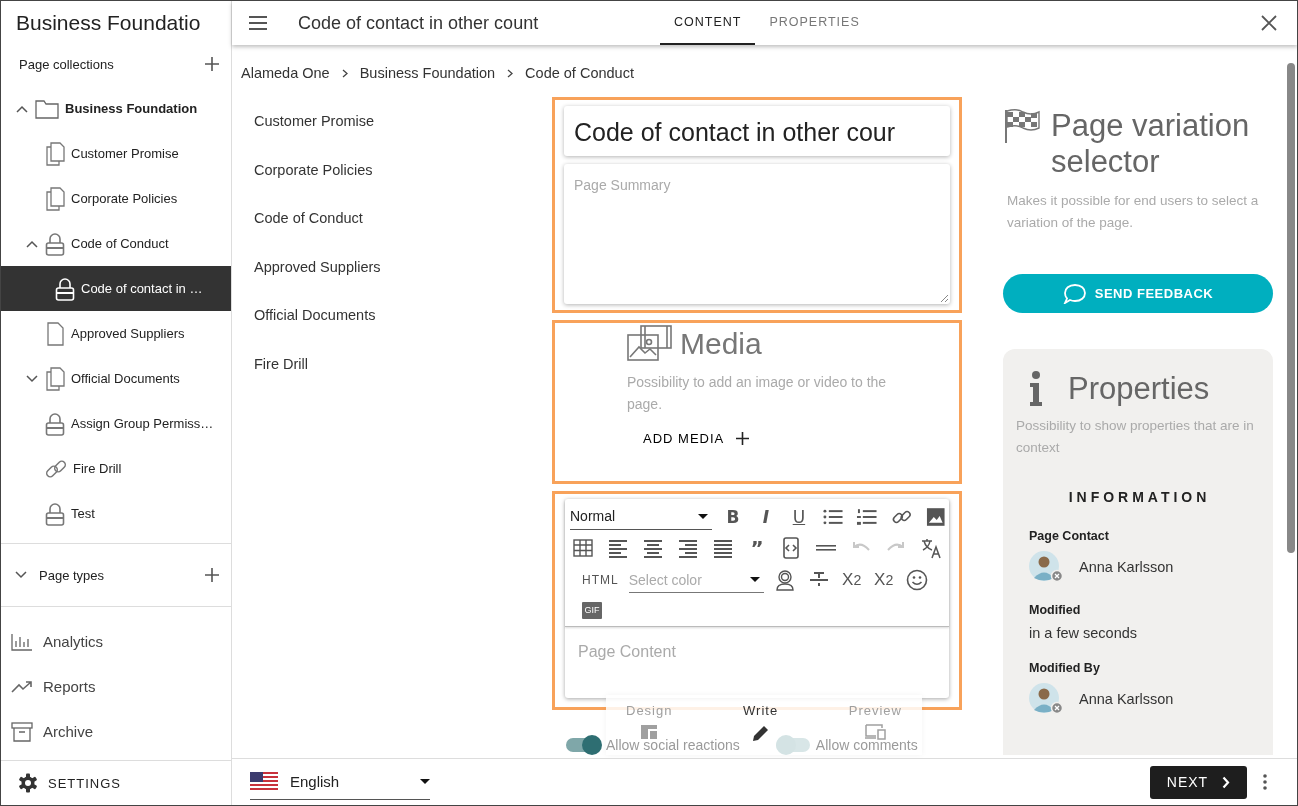 The height and width of the screenshot is (806, 1298). I want to click on field-label: Page Contact, so click(1069, 536).